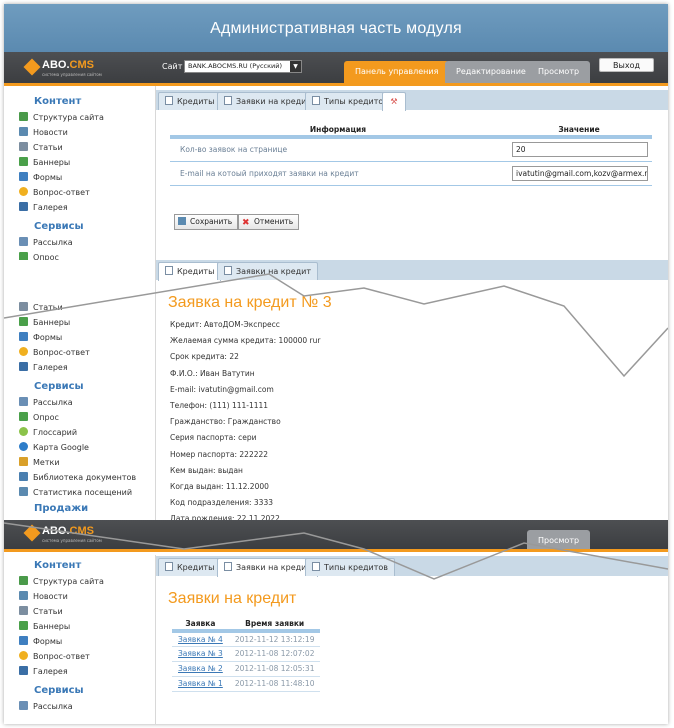 This screenshot has width=674, height=728. I want to click on sidebar-item-structure: Структура сайта, so click(79, 117).